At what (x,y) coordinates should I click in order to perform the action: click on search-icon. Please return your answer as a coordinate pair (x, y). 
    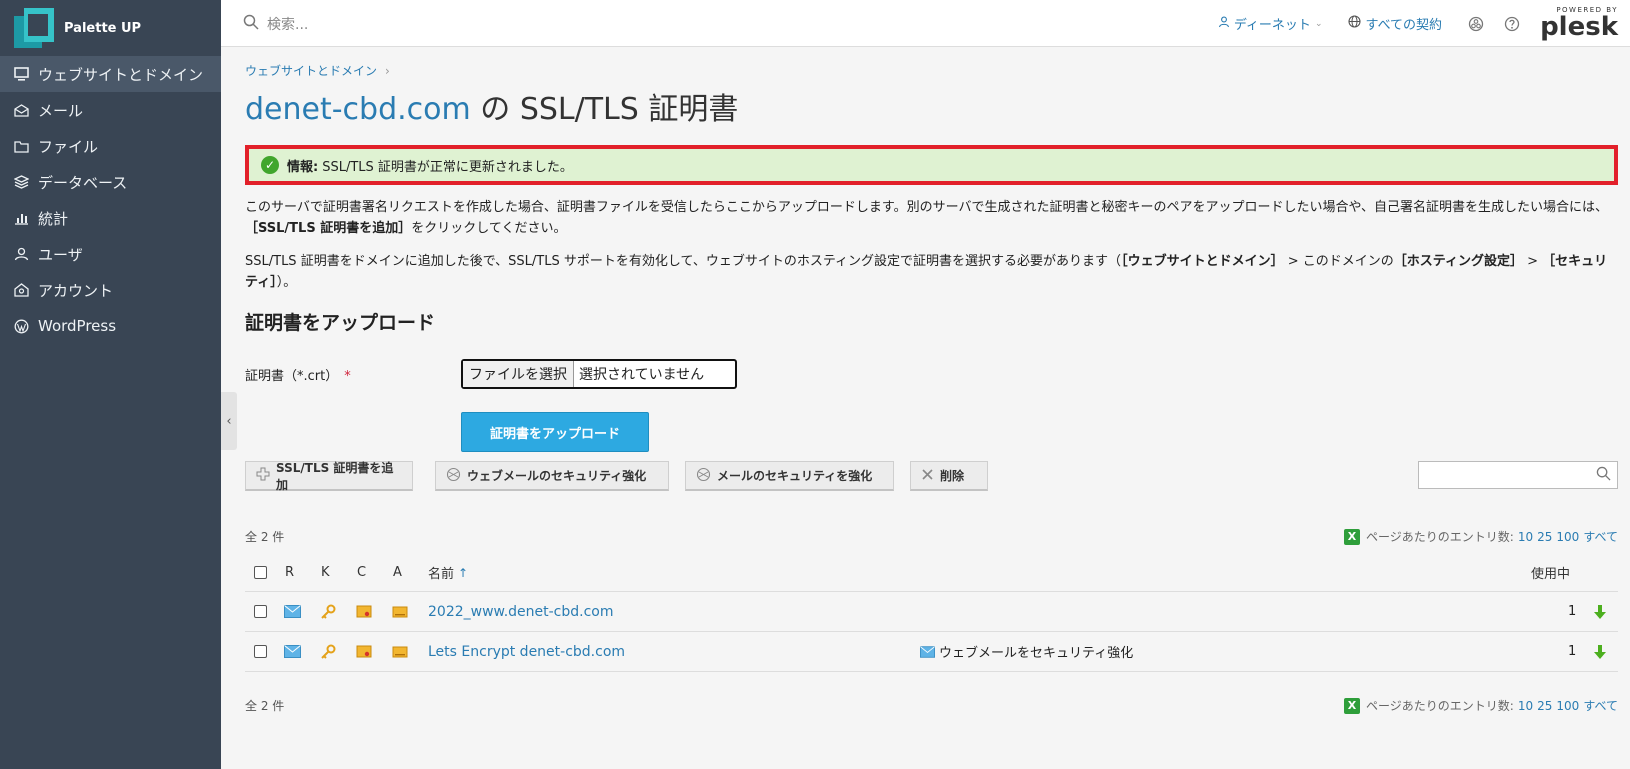
    Looking at the image, I should click on (251, 24).